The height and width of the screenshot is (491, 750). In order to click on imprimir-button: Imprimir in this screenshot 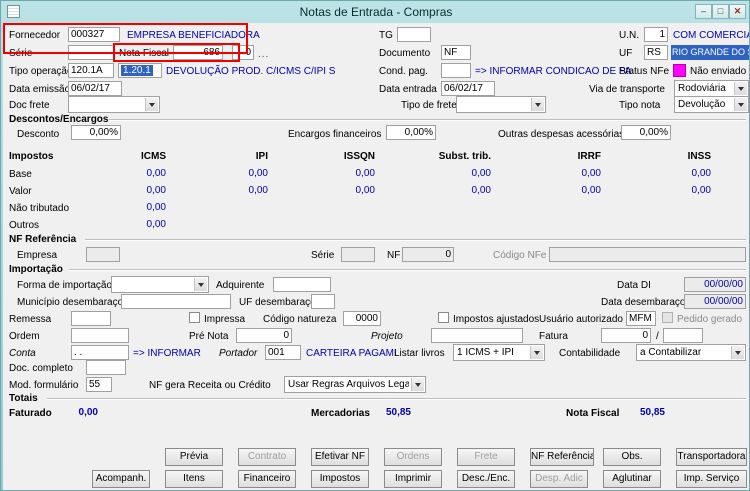, I will do `click(413, 479)`.